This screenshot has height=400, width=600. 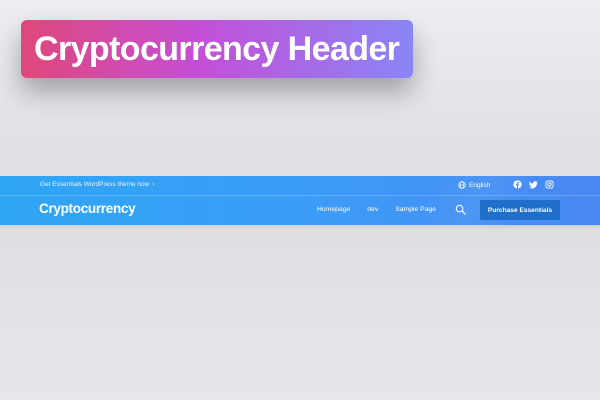 I want to click on instagram-icon, so click(x=549, y=184).